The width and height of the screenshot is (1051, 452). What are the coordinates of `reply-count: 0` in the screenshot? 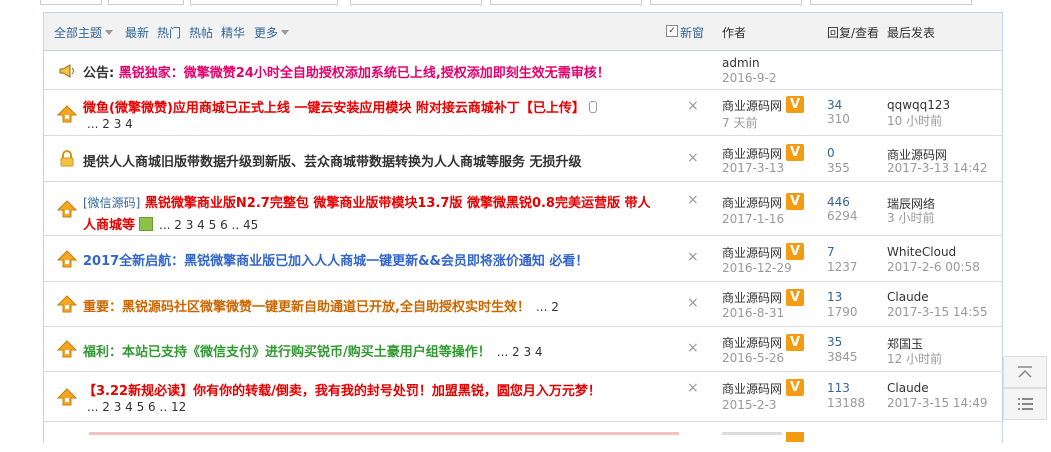 It's located at (831, 153).